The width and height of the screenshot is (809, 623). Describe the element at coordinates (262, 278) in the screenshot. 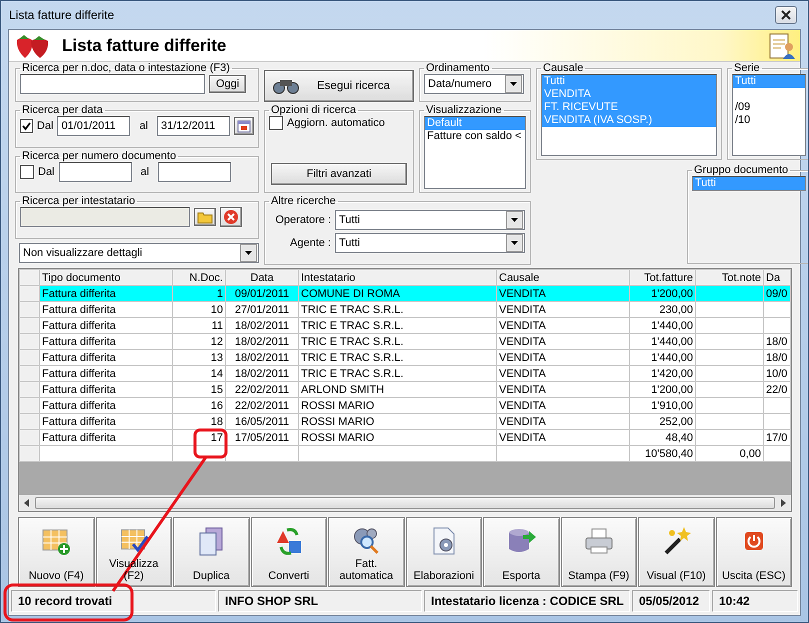

I see `column-header: Data` at that location.